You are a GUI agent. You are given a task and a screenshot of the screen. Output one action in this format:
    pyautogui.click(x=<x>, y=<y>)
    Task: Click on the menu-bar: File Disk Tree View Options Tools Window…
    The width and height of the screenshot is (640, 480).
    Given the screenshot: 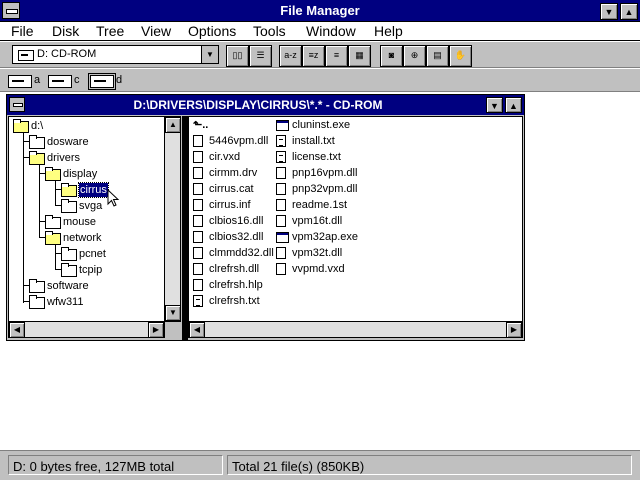 What is the action you would take?
    pyautogui.click(x=320, y=31)
    